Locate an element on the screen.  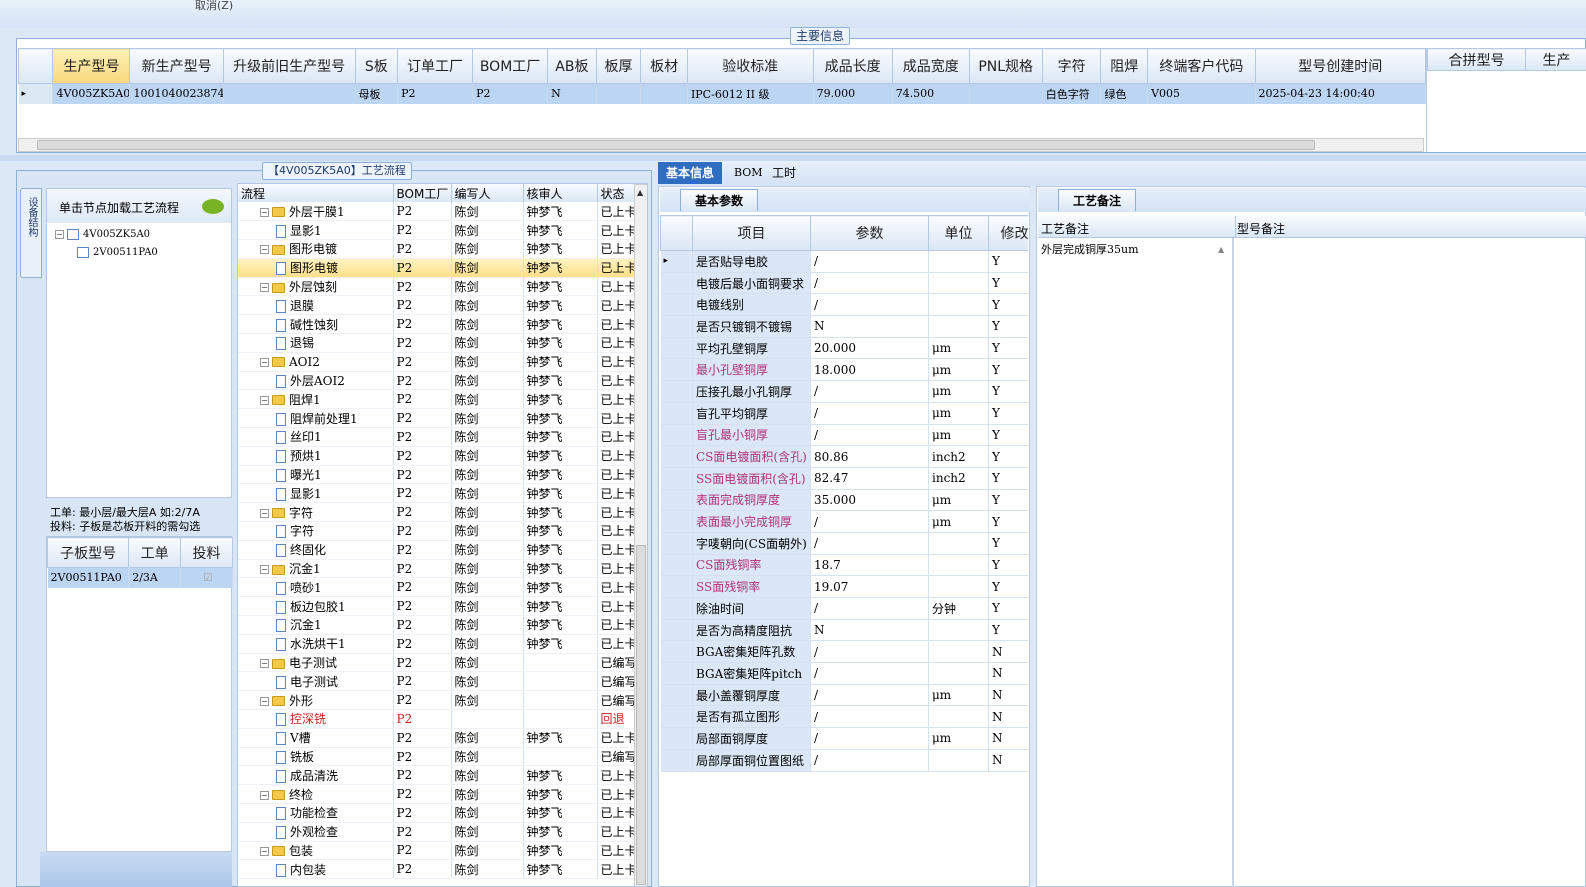
main-cell: IPC-6012 II 级 is located at coordinates (750, 93).